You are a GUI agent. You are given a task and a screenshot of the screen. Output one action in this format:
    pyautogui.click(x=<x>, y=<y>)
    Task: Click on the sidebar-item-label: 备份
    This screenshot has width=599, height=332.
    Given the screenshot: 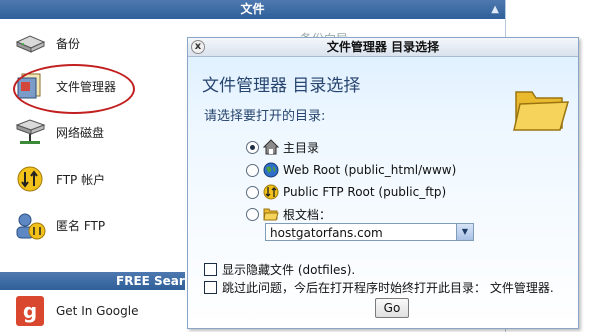 What is the action you would take?
    pyautogui.click(x=68, y=43)
    